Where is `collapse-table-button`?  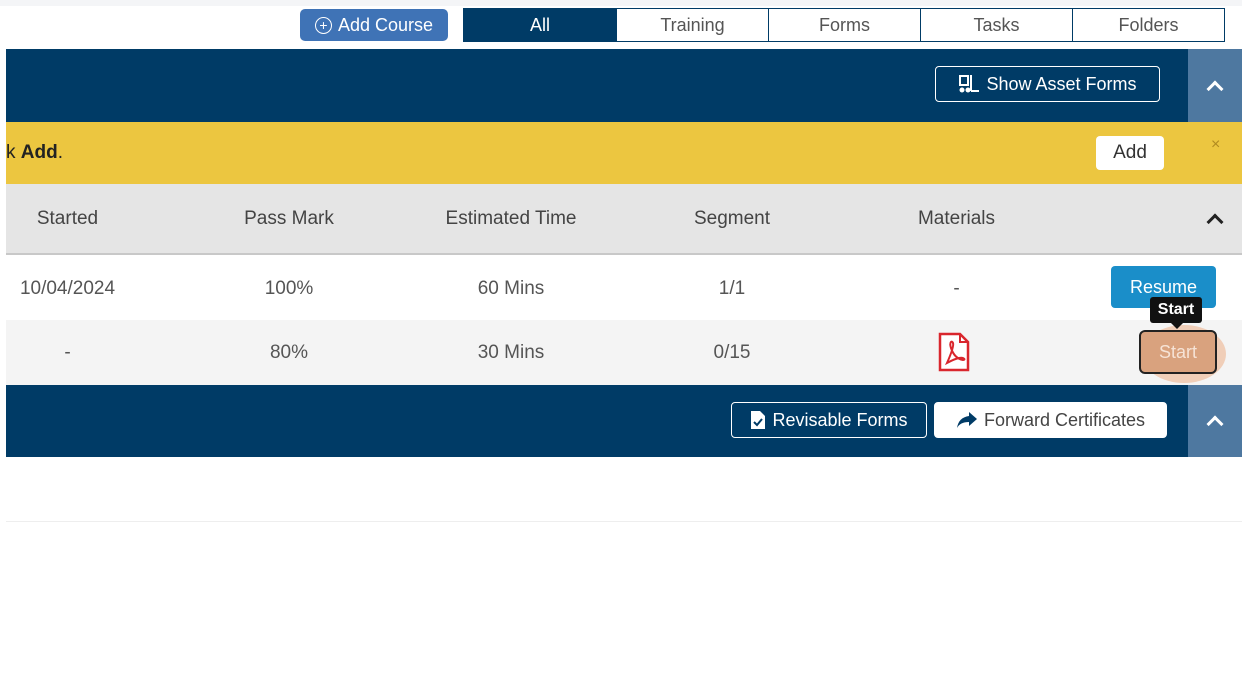
collapse-table-button is located at coordinates (1215, 218).